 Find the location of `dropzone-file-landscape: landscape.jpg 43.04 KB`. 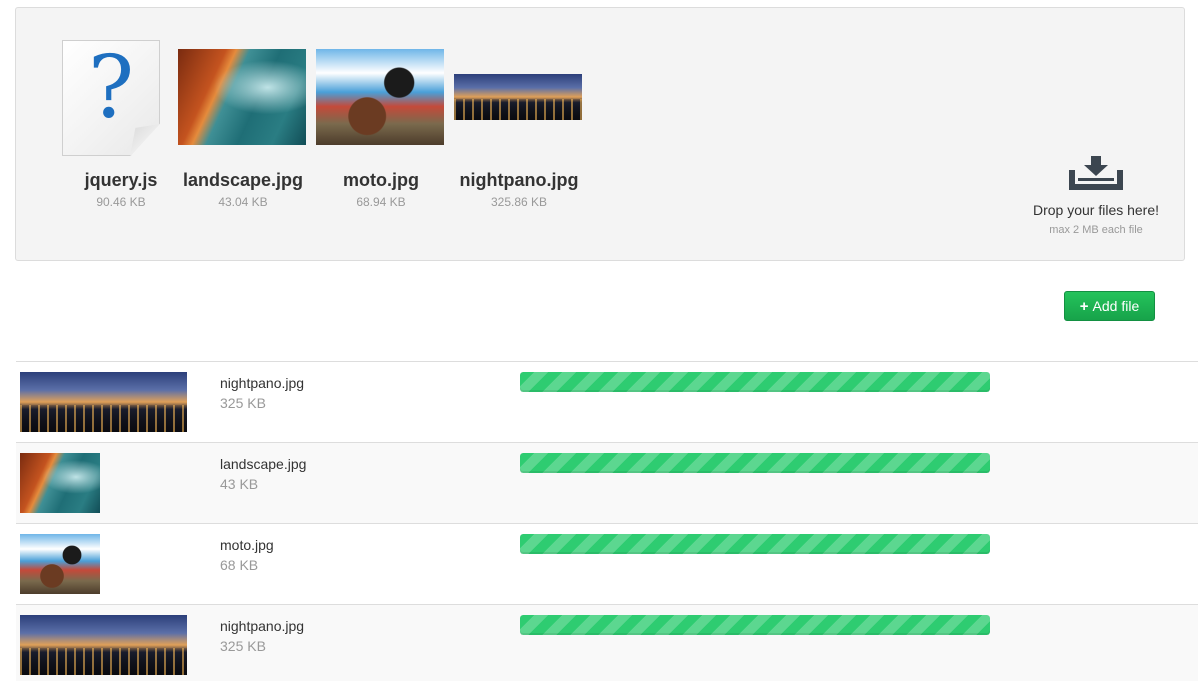

dropzone-file-landscape: landscape.jpg 43.04 KB is located at coordinates (243, 118).